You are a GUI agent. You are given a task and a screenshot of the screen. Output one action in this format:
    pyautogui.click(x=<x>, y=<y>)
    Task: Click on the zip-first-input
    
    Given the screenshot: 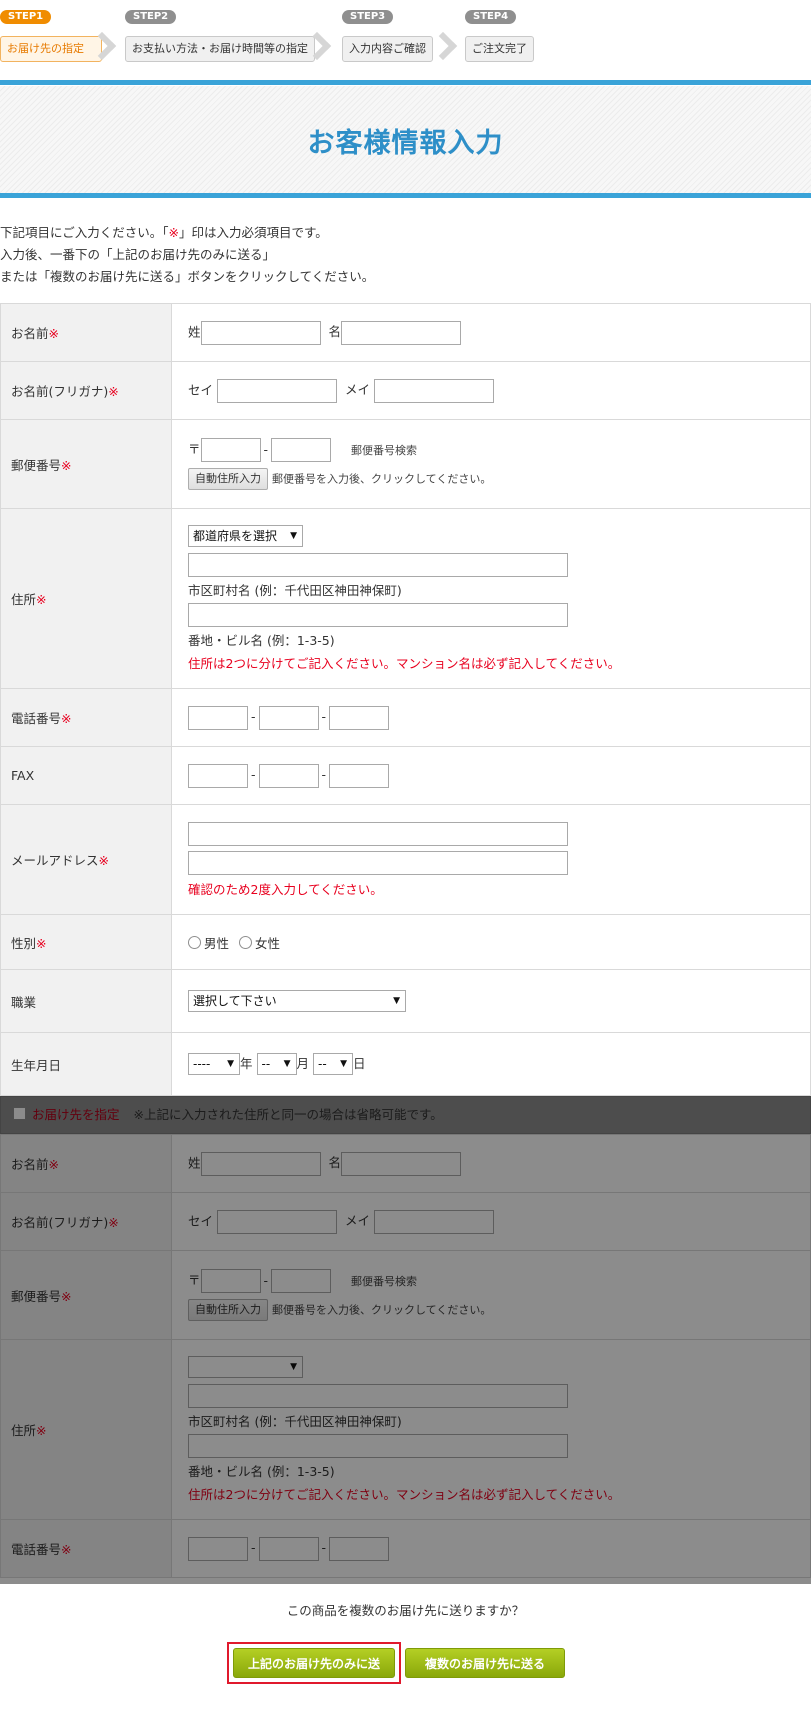 What is the action you would take?
    pyautogui.click(x=230, y=450)
    